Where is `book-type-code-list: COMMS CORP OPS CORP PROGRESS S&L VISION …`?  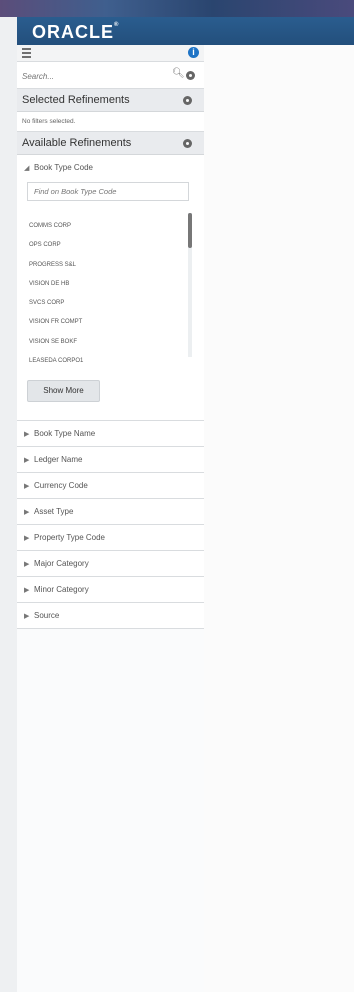
book-type-code-list: COMMS CORP OPS CORP PROGRESS S&L VISION … is located at coordinates (109, 294).